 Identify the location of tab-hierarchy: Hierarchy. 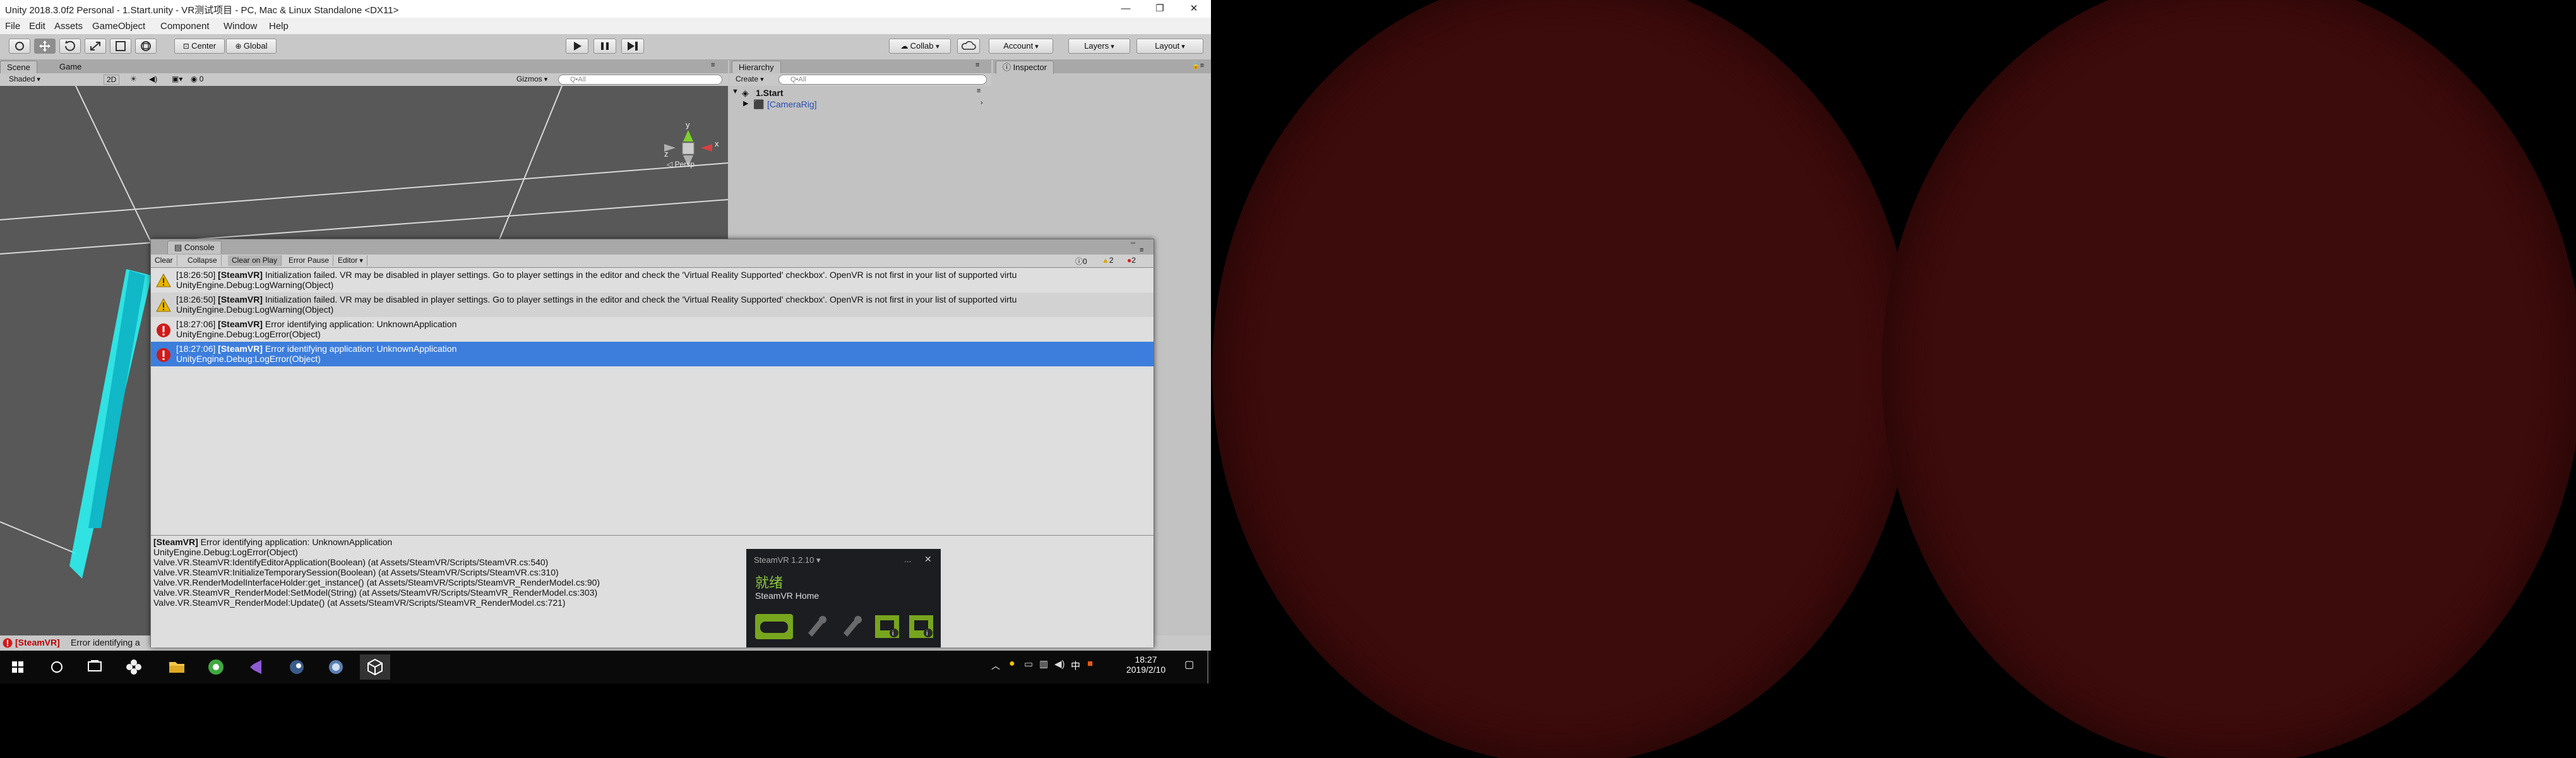
(756, 67).